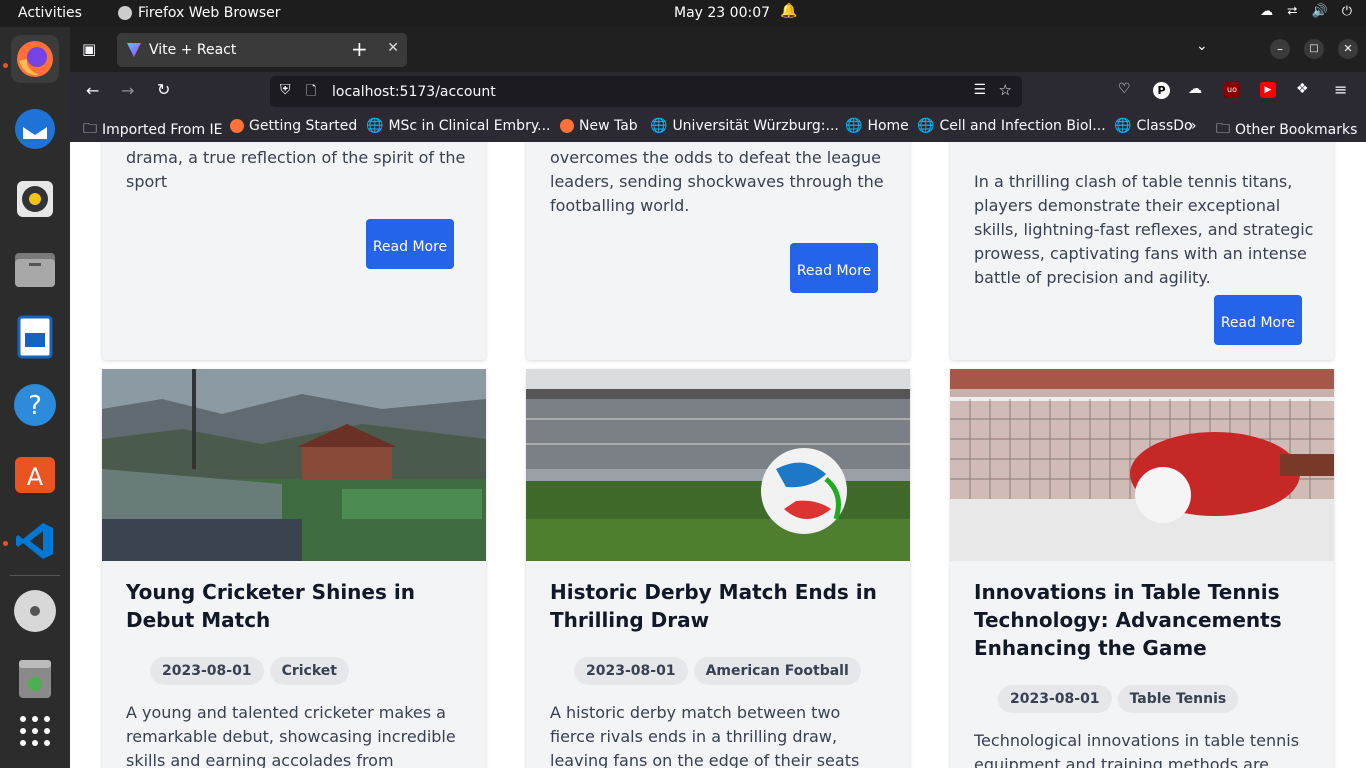 Image resolution: width=1366 pixels, height=768 pixels. Describe the element at coordinates (777, 671) in the screenshot. I see `article-category-badge: American Football` at that location.